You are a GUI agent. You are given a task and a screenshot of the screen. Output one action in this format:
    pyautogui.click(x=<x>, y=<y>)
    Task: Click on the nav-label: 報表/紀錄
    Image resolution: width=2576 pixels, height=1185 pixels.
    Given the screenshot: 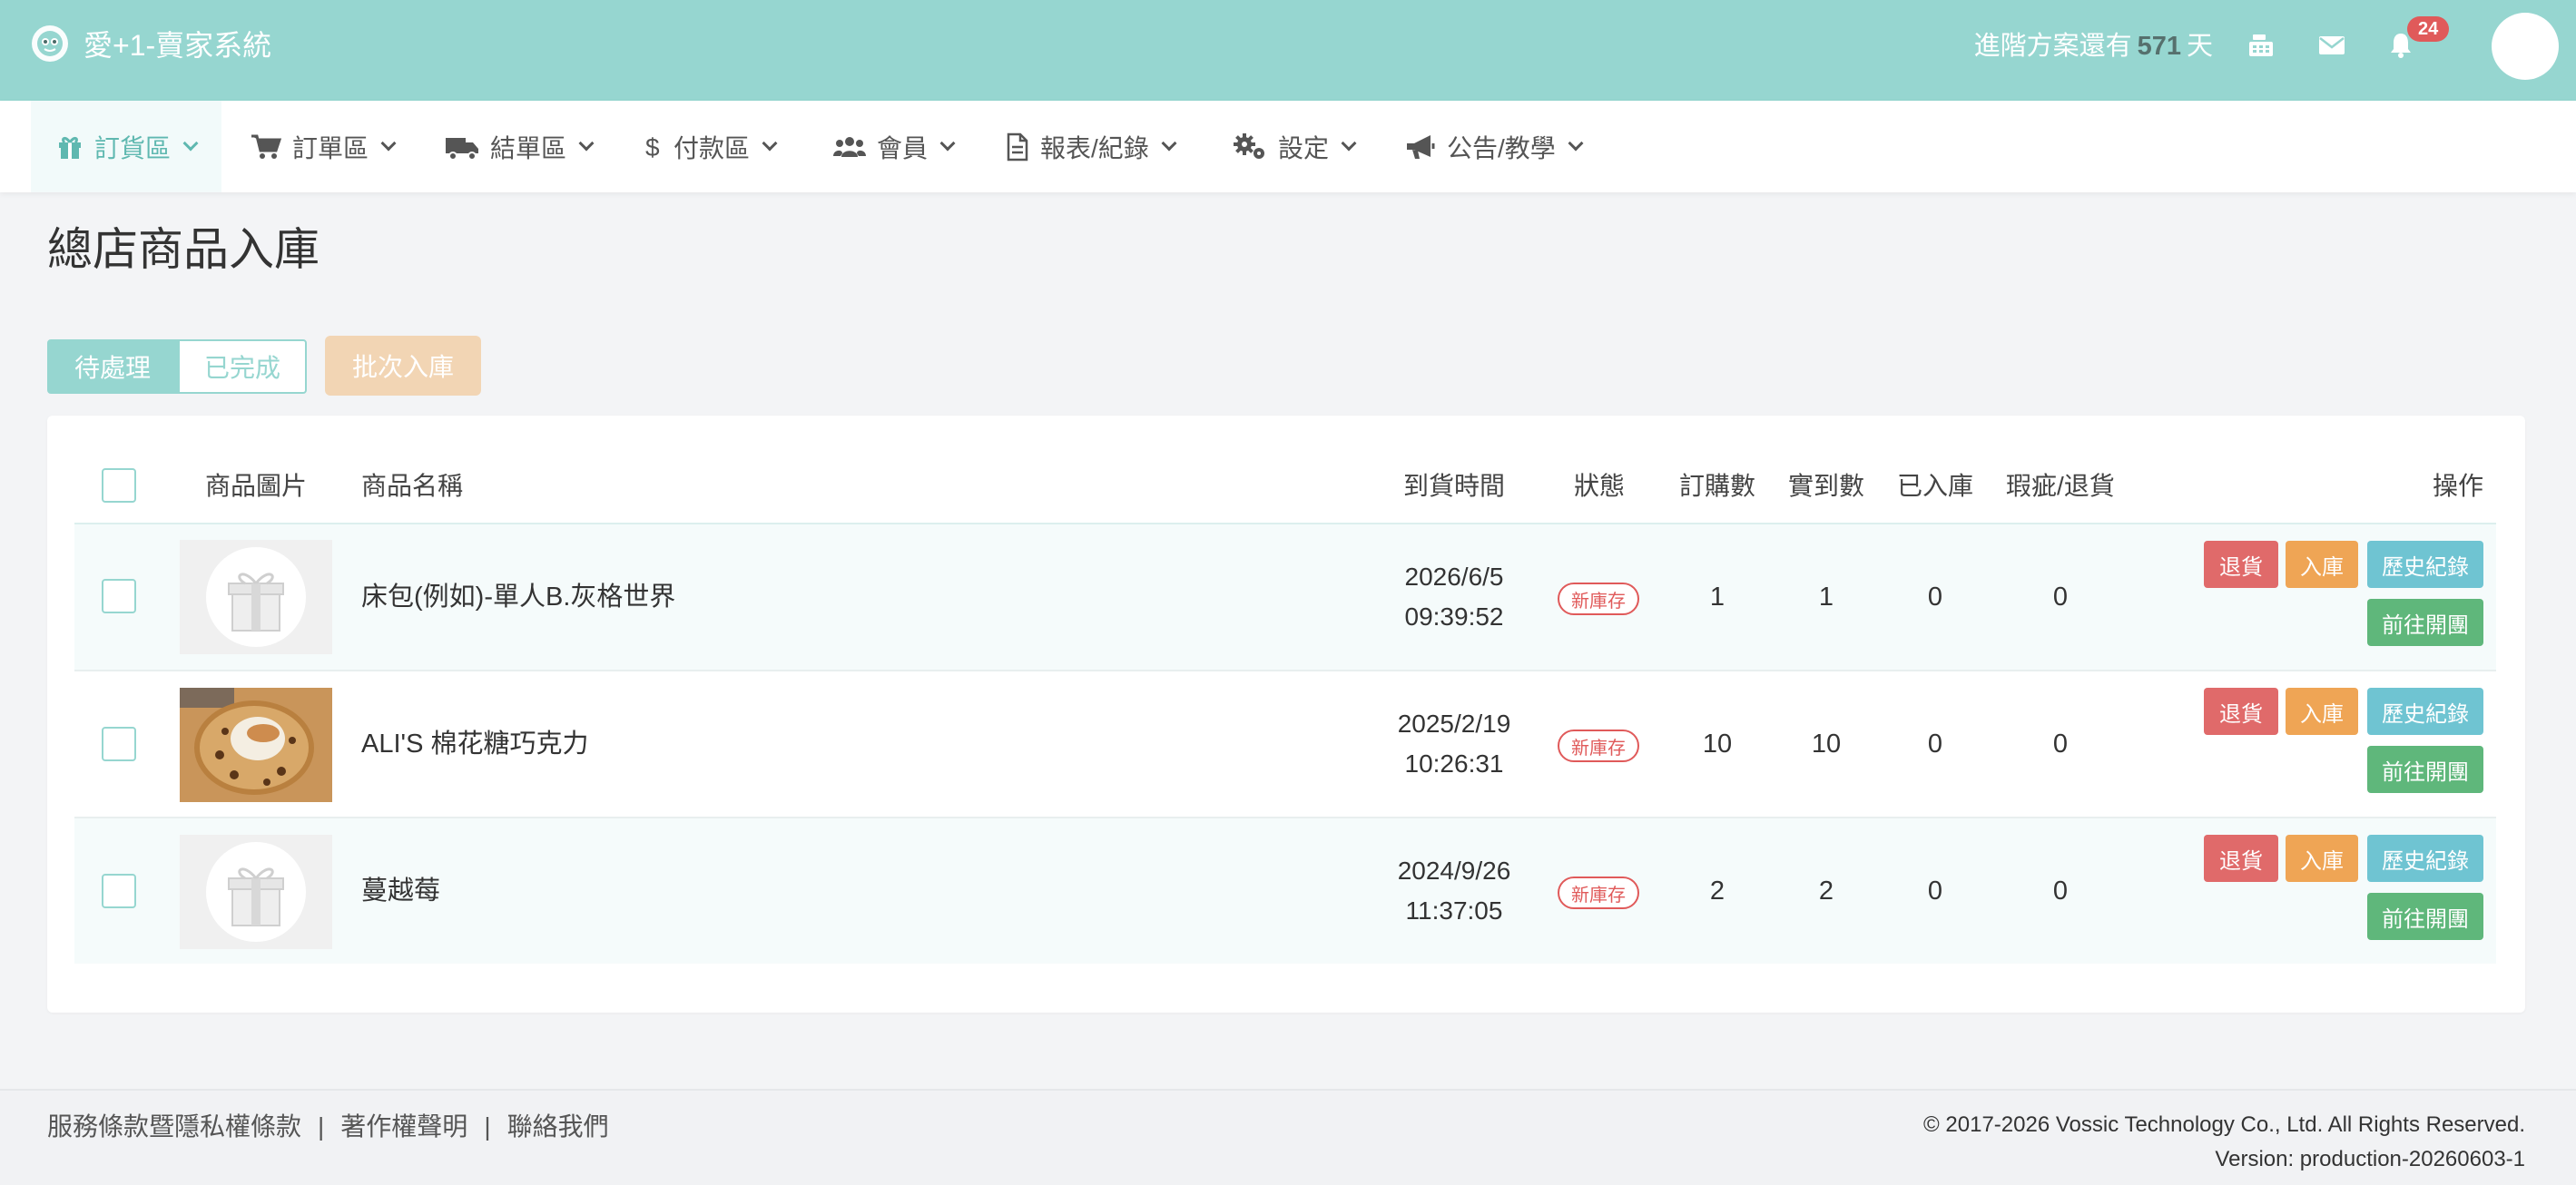 What is the action you would take?
    pyautogui.click(x=1094, y=147)
    